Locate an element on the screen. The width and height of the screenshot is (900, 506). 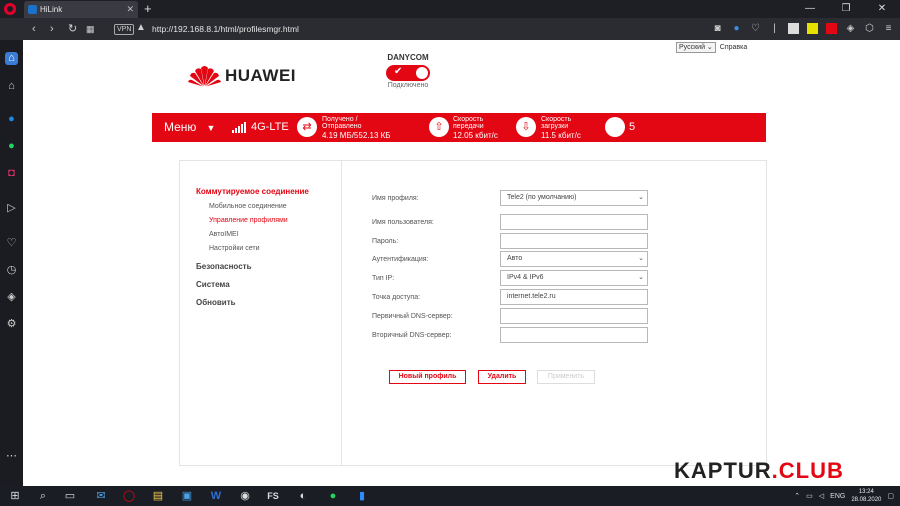
menu-button: Меню ▼ is located at coordinates (189, 128).